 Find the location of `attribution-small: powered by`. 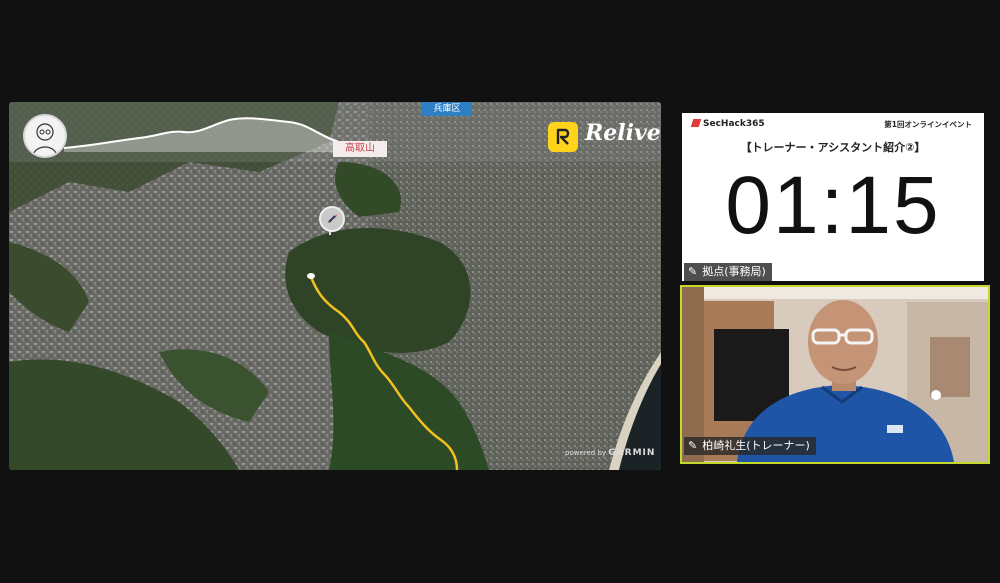

attribution-small: powered by is located at coordinates (586, 453).